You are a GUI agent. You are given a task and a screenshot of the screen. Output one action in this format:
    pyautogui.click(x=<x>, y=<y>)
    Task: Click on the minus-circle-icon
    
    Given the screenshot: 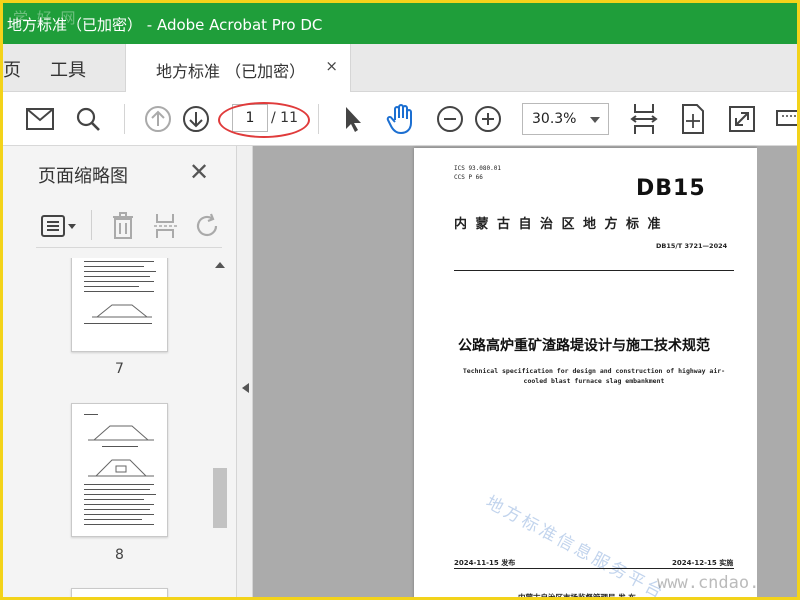 What is the action you would take?
    pyautogui.click(x=450, y=119)
    